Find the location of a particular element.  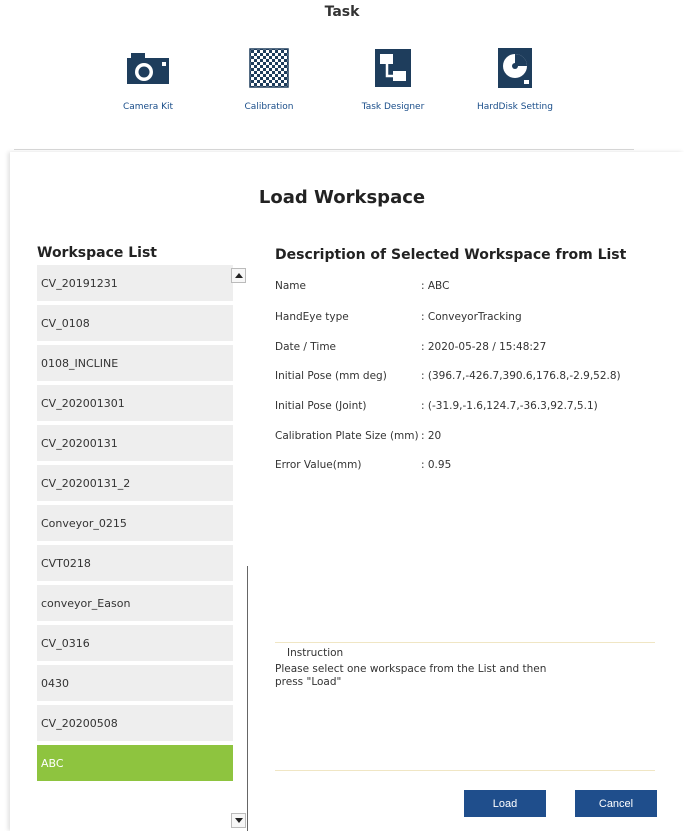

harddisk-setting-button: HardDisk Setting is located at coordinates (515, 78).